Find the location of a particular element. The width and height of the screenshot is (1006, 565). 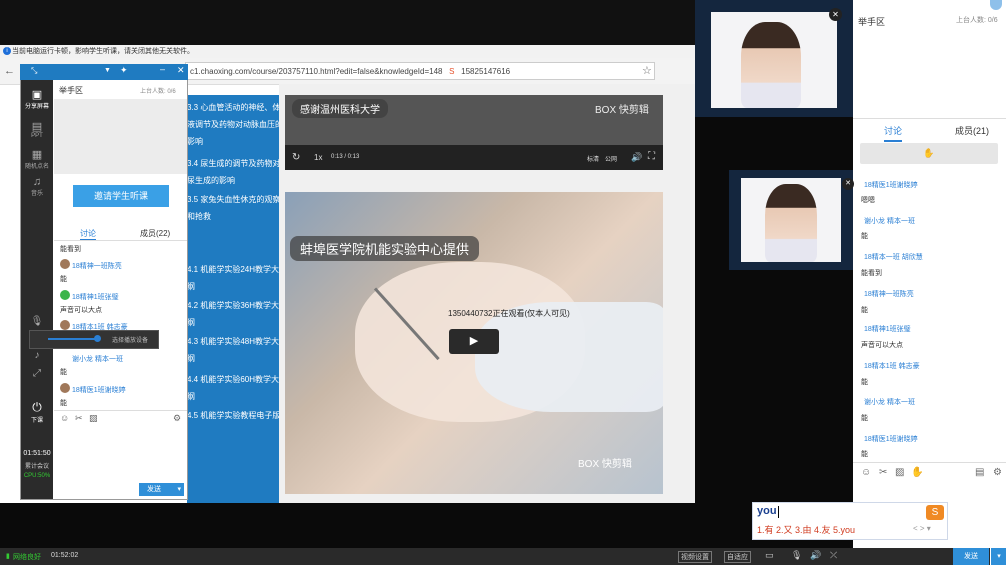

send-button: 发送 ▾ is located at coordinates (161, 489).